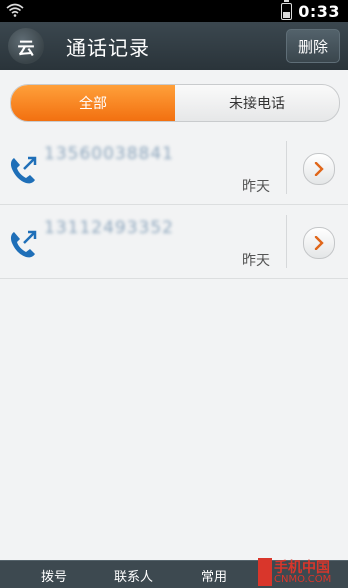  Describe the element at coordinates (313, 46) in the screenshot. I see `delete-button: 删除` at that location.